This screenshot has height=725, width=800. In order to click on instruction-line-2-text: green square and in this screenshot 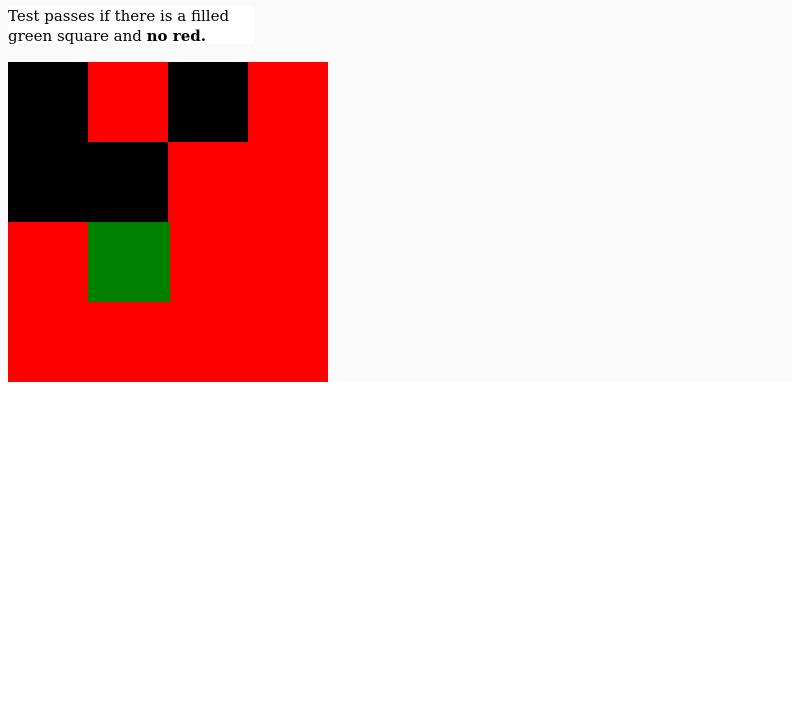, I will do `click(77, 36)`.